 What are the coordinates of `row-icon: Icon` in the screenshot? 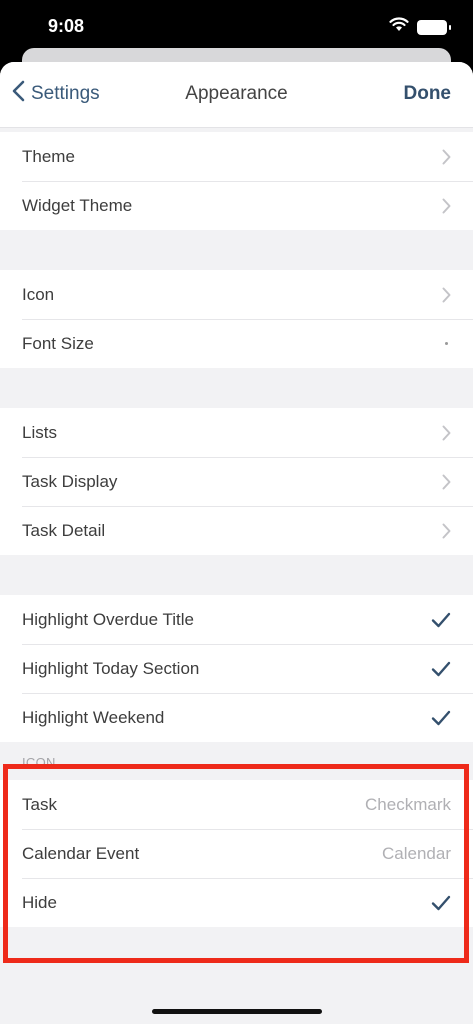 It's located at (236, 294).